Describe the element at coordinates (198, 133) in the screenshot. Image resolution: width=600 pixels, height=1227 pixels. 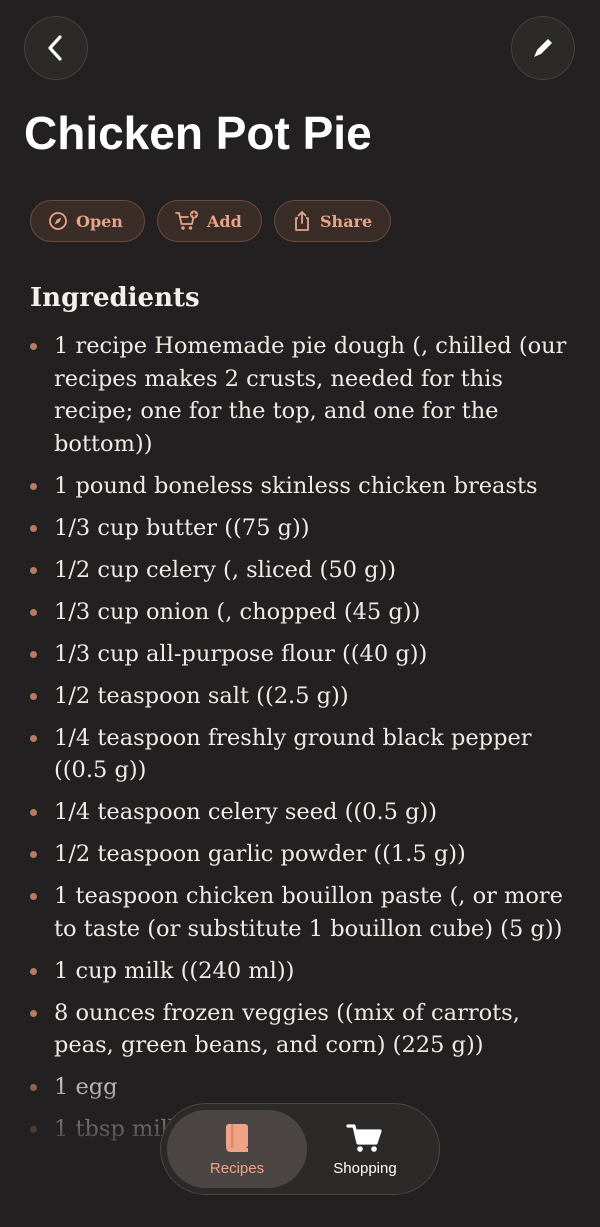
I see `recipe-title: Chicken Pot Pie` at that location.